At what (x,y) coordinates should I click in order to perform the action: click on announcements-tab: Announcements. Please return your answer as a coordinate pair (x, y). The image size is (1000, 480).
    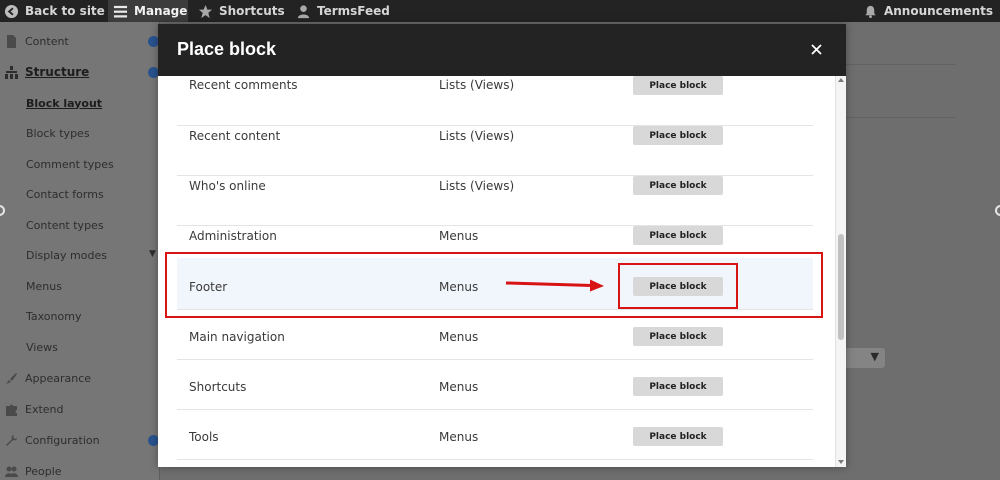
    Looking at the image, I should click on (928, 11).